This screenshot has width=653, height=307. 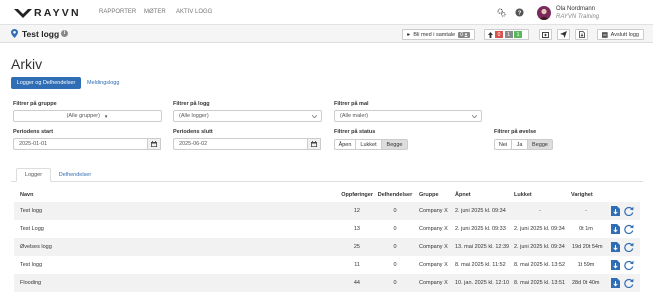 What do you see at coordinates (314, 116) in the screenshot?
I see `chevron-down-icon` at bounding box center [314, 116].